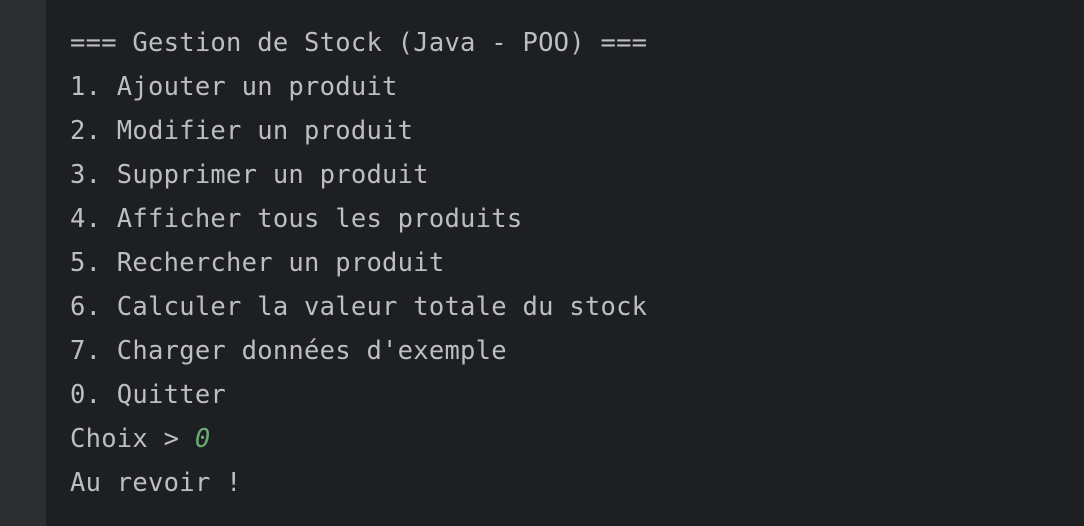 Image resolution: width=1084 pixels, height=526 pixels. I want to click on menu-item-quit: 0. Quitter, so click(148, 395).